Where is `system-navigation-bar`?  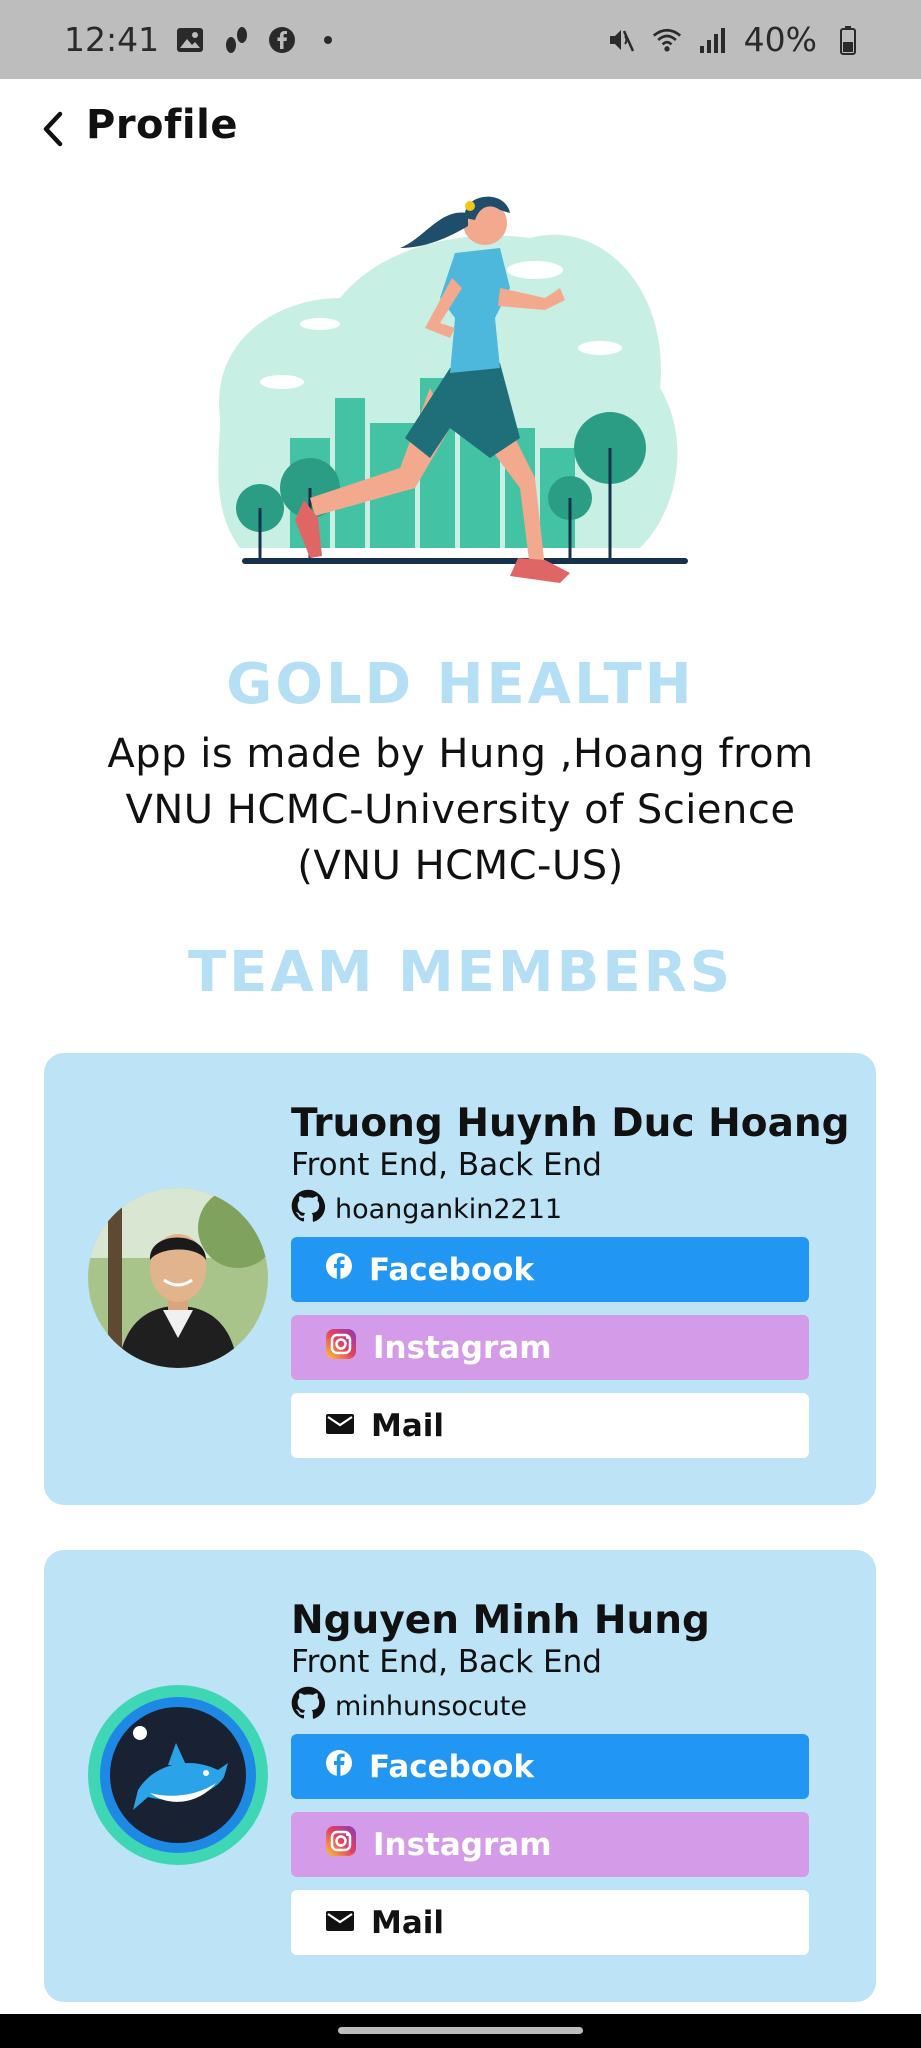 system-navigation-bar is located at coordinates (460, 2031).